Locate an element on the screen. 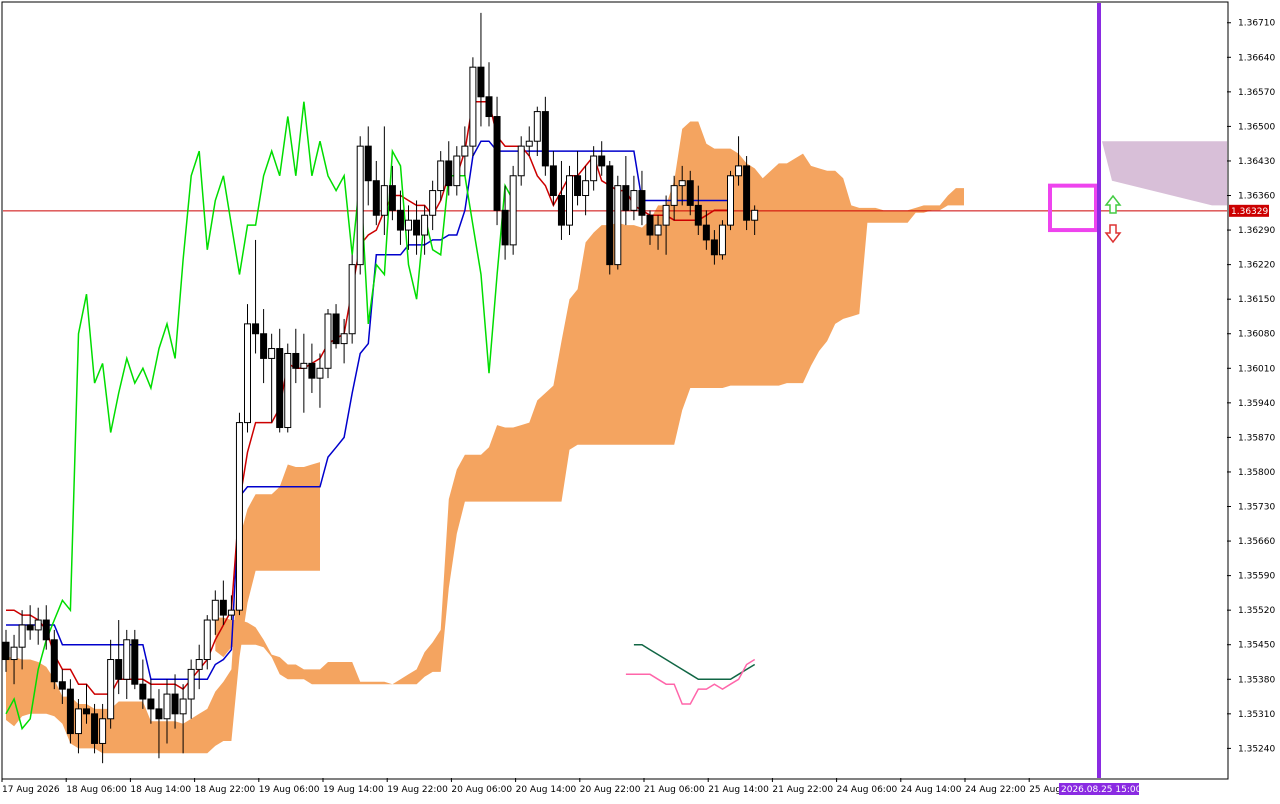 The height and width of the screenshot is (804, 1280). y-tick-label: 1.36640 is located at coordinates (1256, 58).